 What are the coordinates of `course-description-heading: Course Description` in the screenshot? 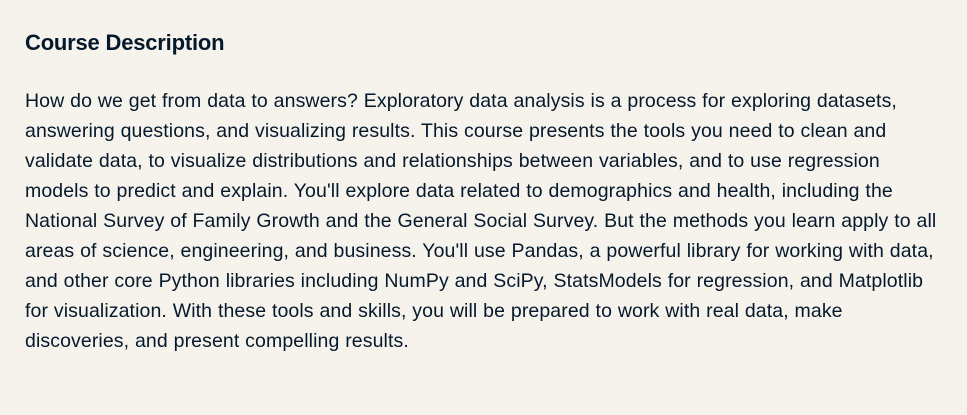 It's located at (125, 42).